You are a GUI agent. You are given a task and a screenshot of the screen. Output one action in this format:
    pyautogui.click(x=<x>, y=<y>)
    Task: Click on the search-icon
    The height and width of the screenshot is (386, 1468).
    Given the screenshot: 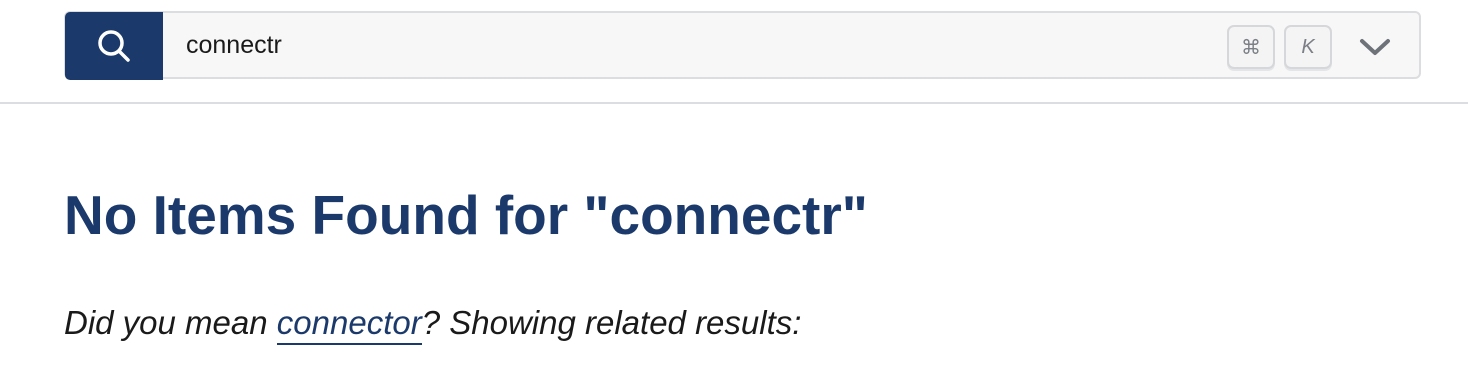 What is the action you would take?
    pyautogui.click(x=114, y=46)
    